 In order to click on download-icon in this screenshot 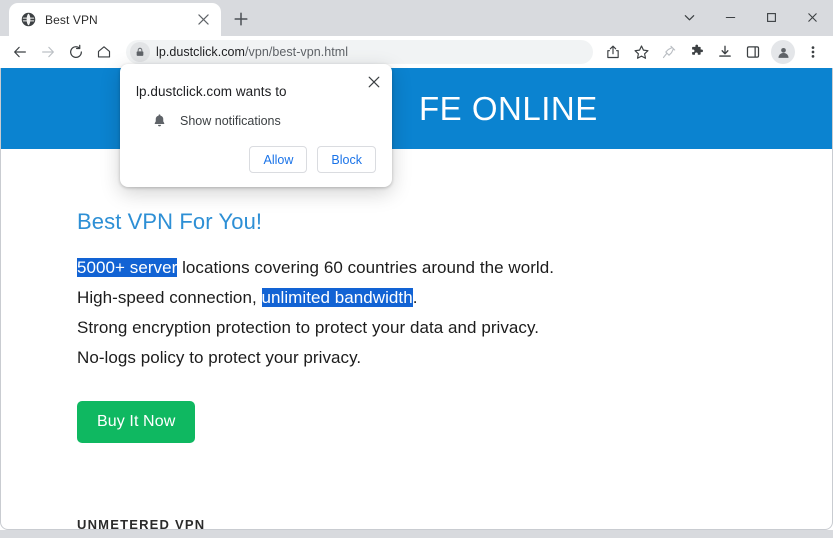, I will do `click(725, 52)`.